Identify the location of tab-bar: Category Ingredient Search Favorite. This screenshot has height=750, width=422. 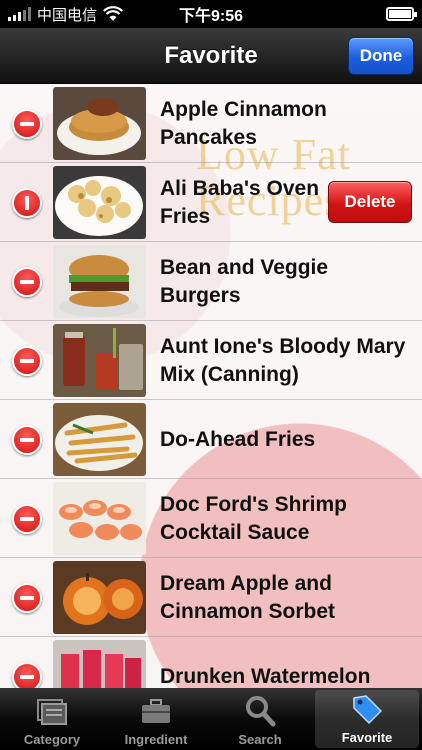
(211, 719).